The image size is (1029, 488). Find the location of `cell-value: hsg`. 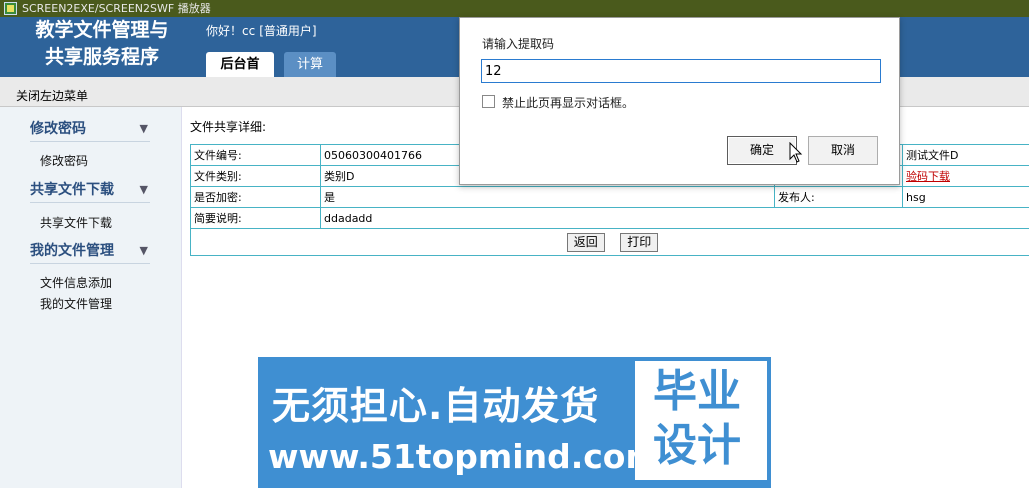

cell-value: hsg is located at coordinates (965, 197).